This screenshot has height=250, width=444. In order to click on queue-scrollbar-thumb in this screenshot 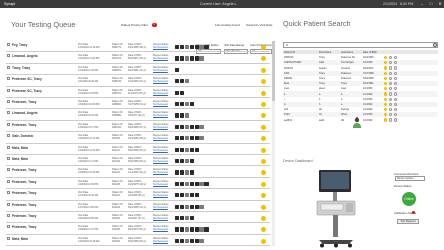, I will do `click(273, 71)`.